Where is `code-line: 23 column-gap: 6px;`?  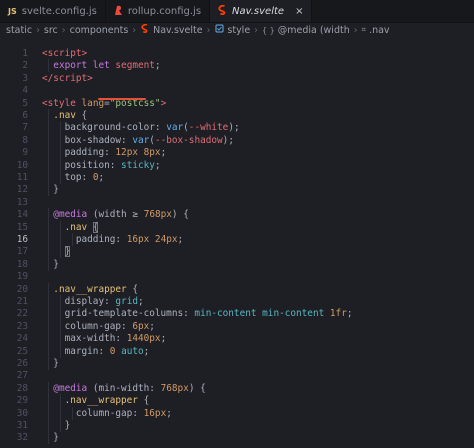 code-line: 23 column-gap: 6px; is located at coordinates (237, 326).